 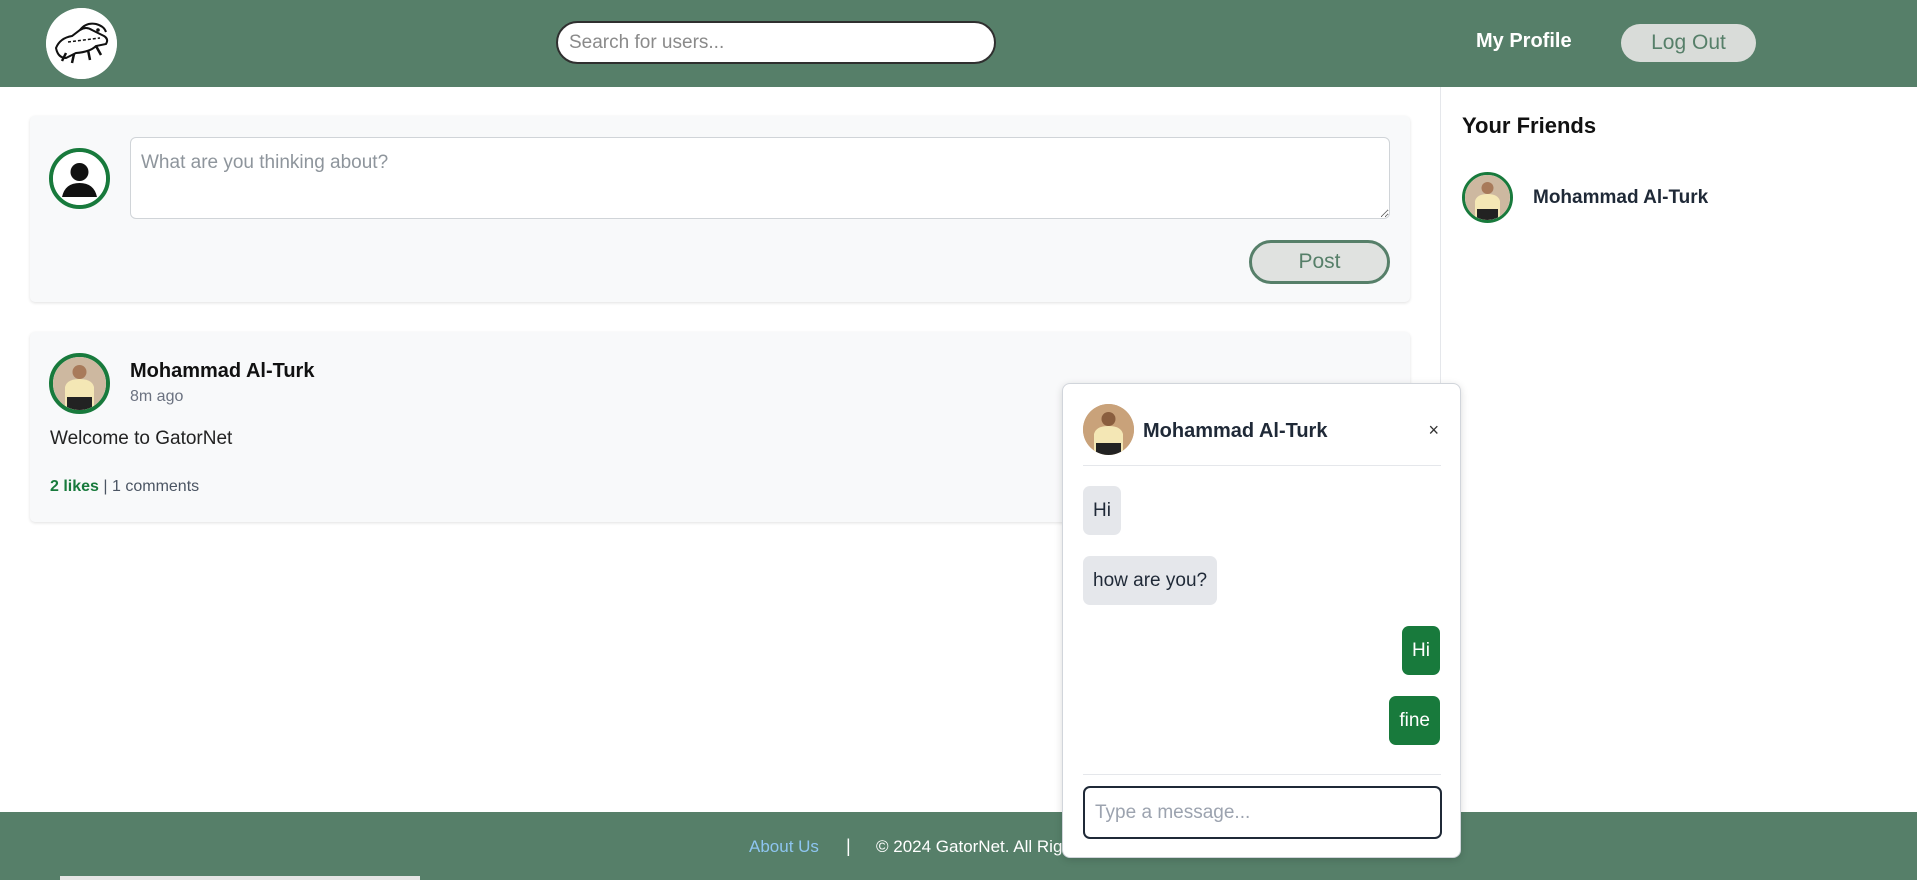 I want to click on friend-list-item: Mohammad Al-Turk, so click(x=1612, y=198).